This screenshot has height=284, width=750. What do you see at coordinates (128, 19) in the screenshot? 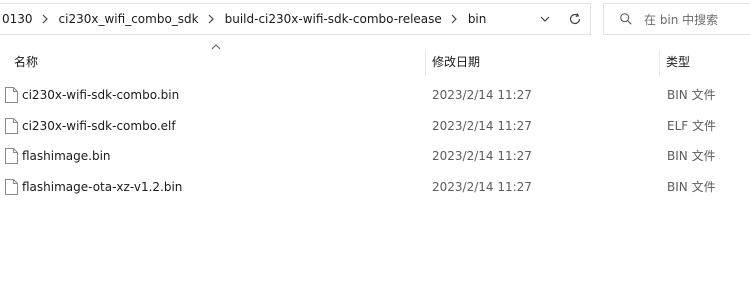
I see `breadcrumb-item-sdk: ci230x_wifi_combo_sdk` at bounding box center [128, 19].